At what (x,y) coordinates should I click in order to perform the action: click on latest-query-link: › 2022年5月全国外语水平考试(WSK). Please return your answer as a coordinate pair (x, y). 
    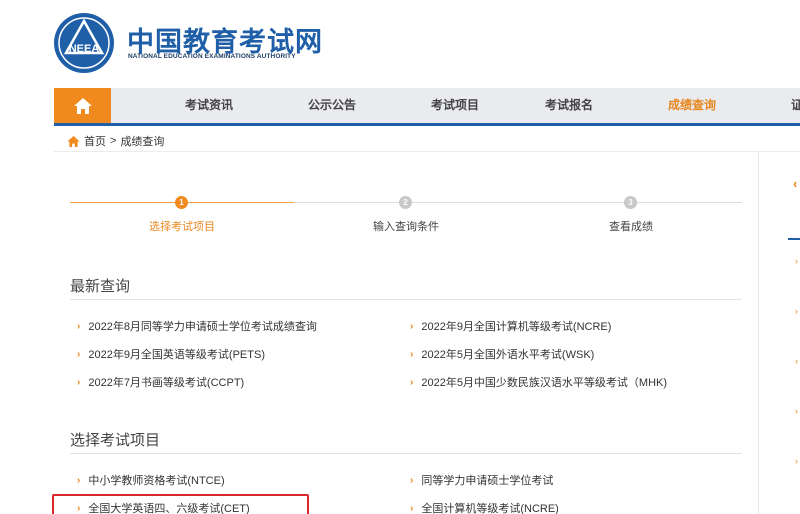
    Looking at the image, I should click on (502, 354).